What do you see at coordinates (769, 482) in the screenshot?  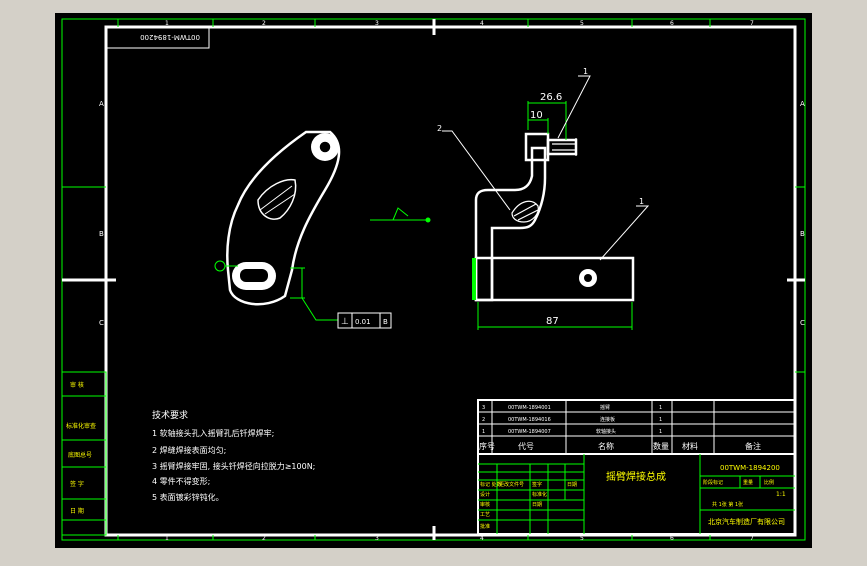 I see `scale-label: 比例` at bounding box center [769, 482].